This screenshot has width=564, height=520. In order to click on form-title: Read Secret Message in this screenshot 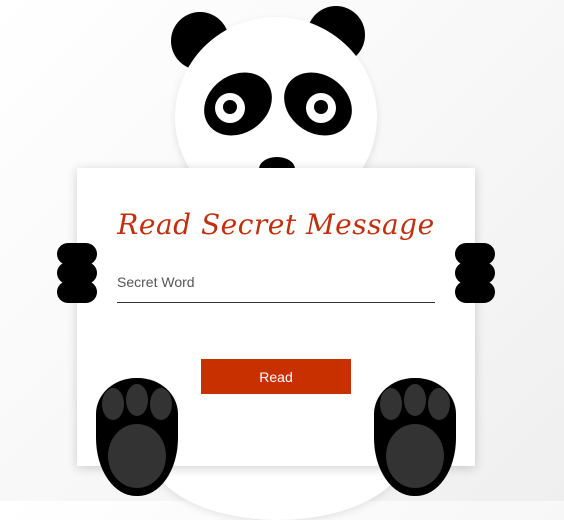, I will do `click(276, 224)`.